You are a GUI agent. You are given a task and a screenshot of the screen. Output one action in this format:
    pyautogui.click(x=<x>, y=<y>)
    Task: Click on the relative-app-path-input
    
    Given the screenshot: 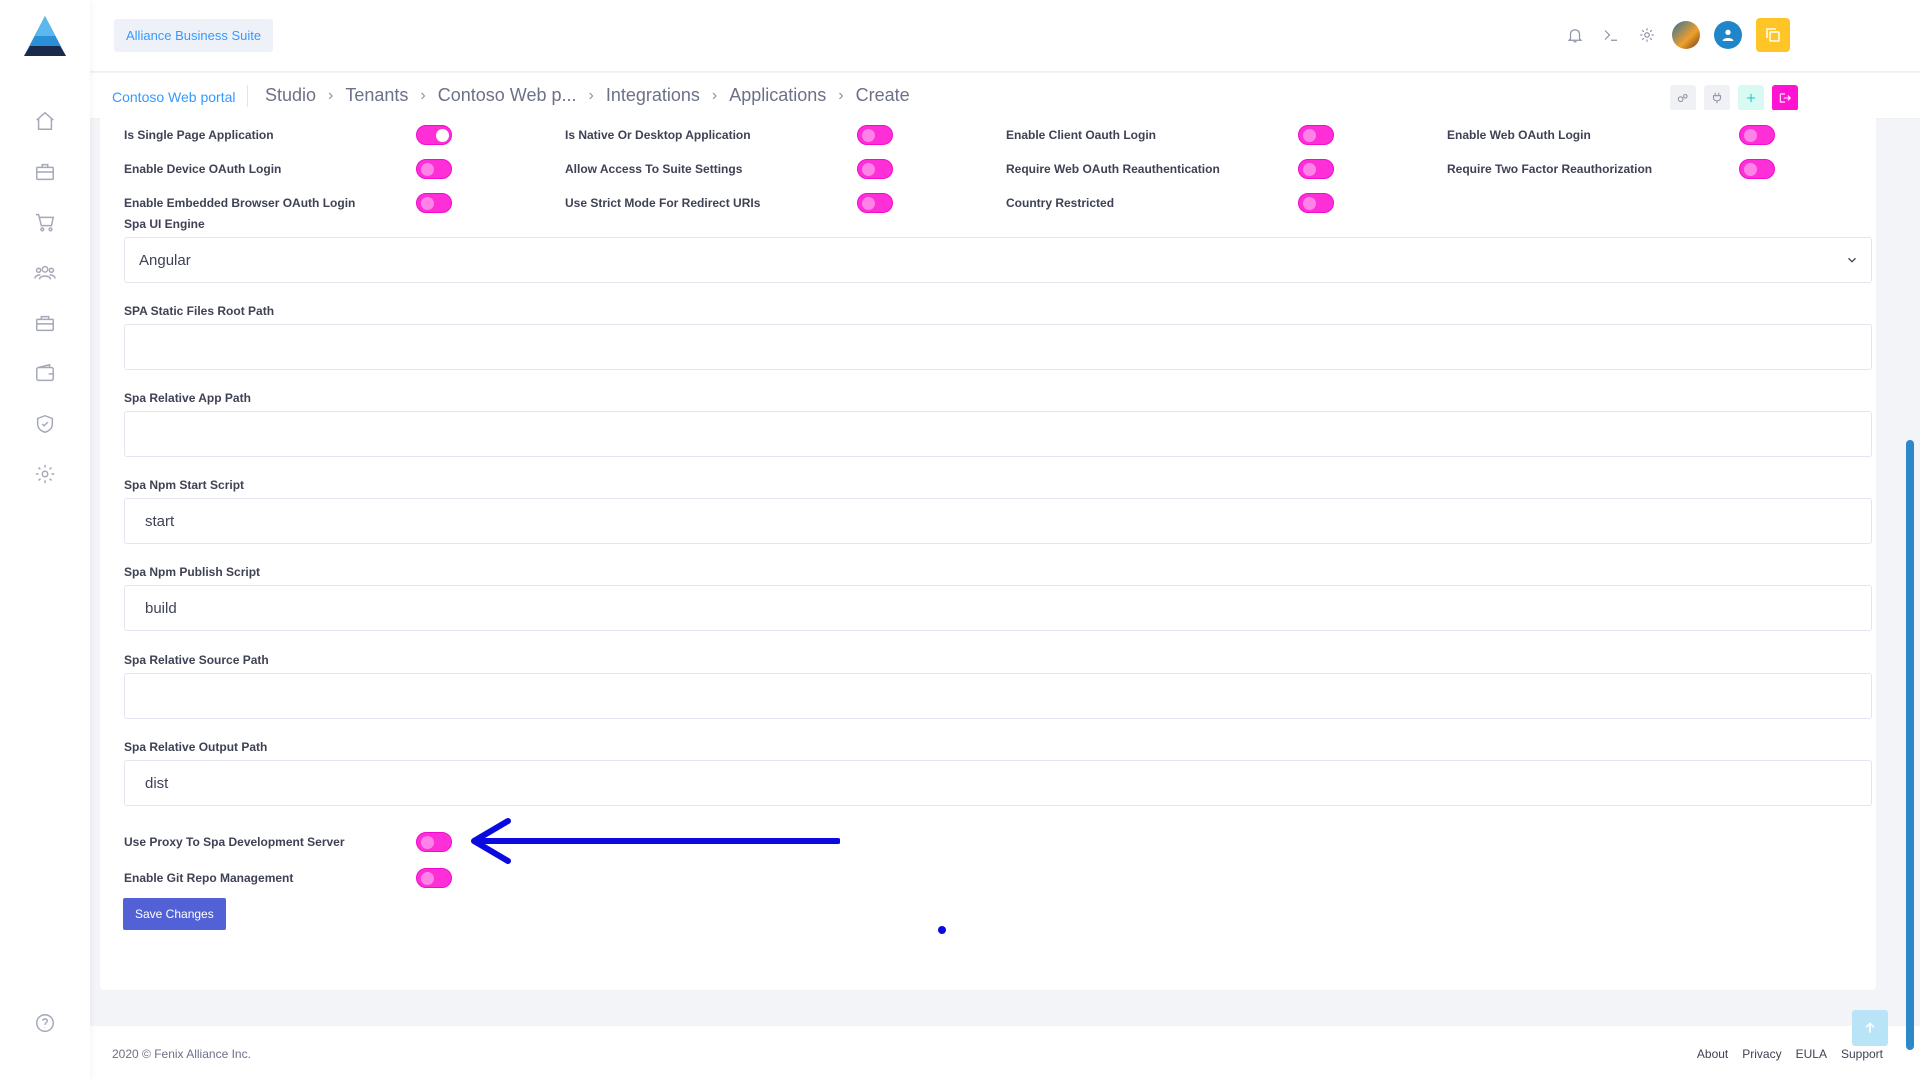 What is the action you would take?
    pyautogui.click(x=998, y=434)
    